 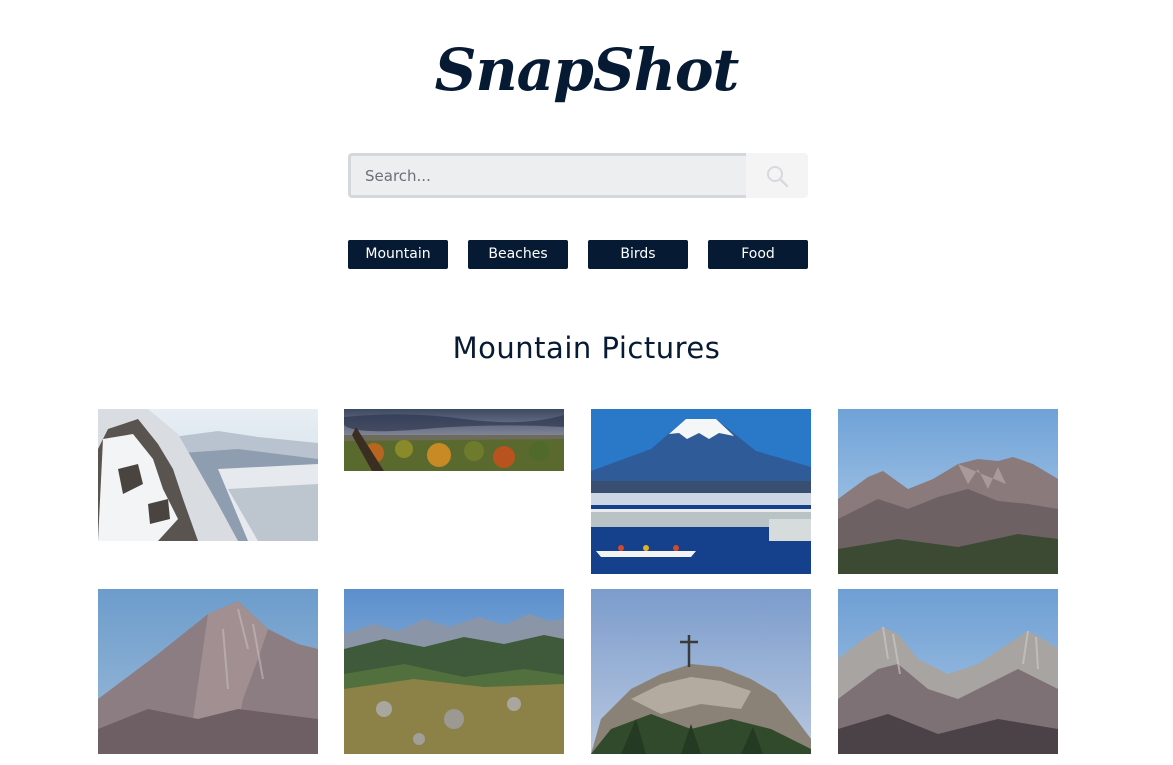 I want to click on gallery-photo-snowy-ridge, so click(x=208, y=475).